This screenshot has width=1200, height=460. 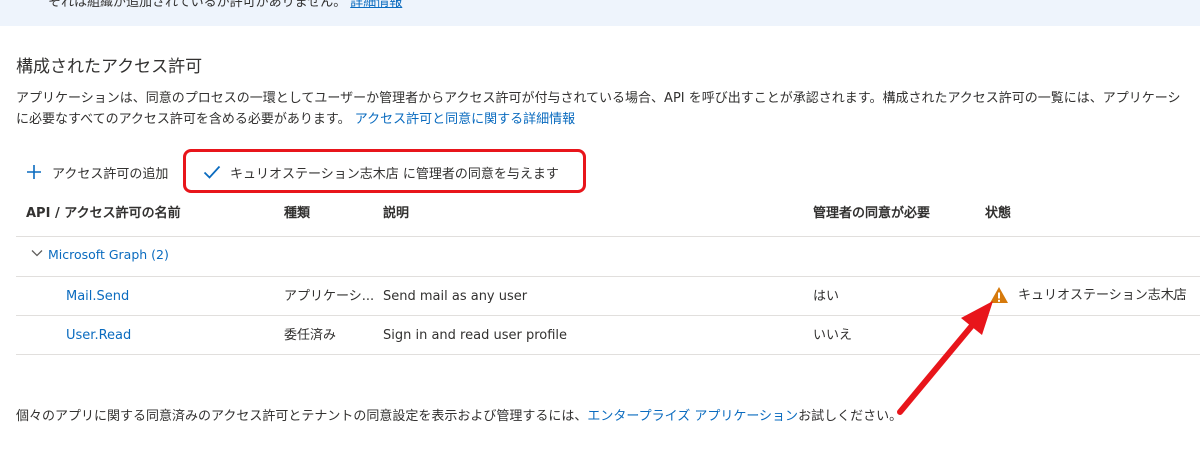 I want to click on enterprise-applications-link: エンタープライズ アプリケーション, so click(x=692, y=416).